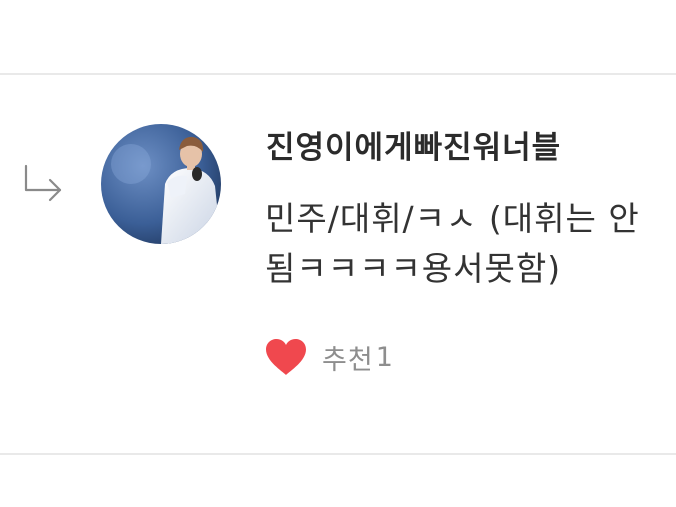 The height and width of the screenshot is (507, 676). What do you see at coordinates (43, 183) in the screenshot?
I see `reply-arrow-icon` at bounding box center [43, 183].